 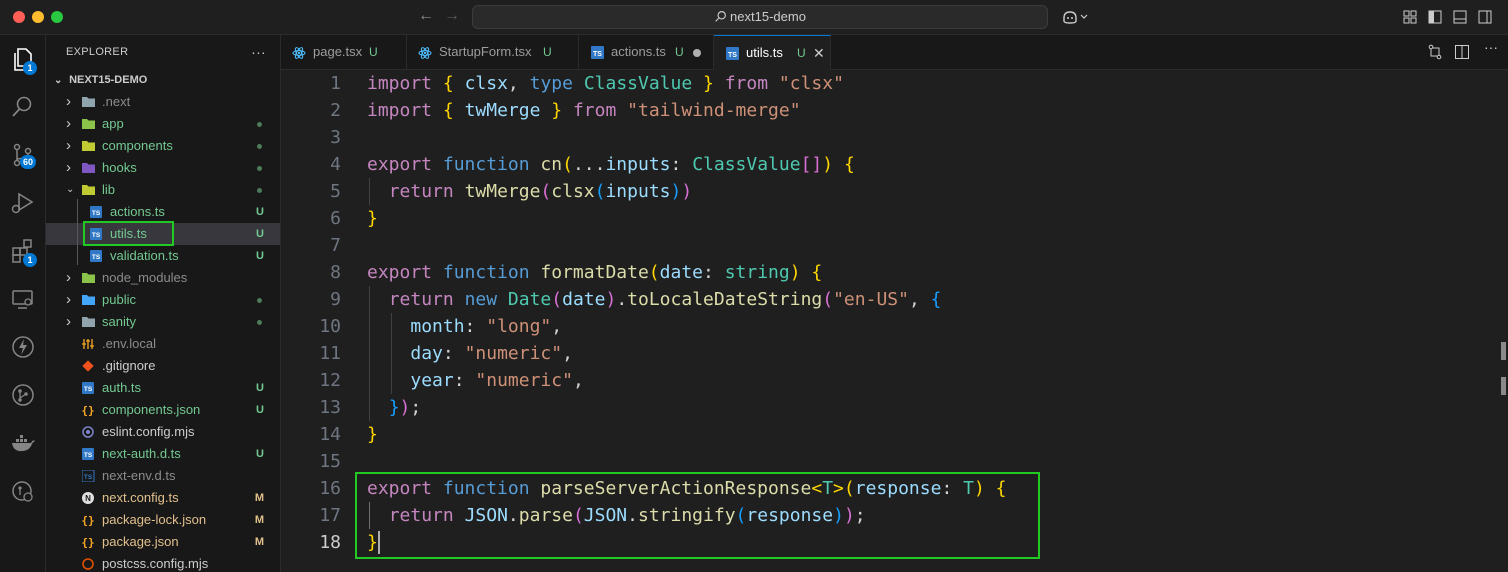 I want to click on minimize-window-button, so click(x=38, y=17).